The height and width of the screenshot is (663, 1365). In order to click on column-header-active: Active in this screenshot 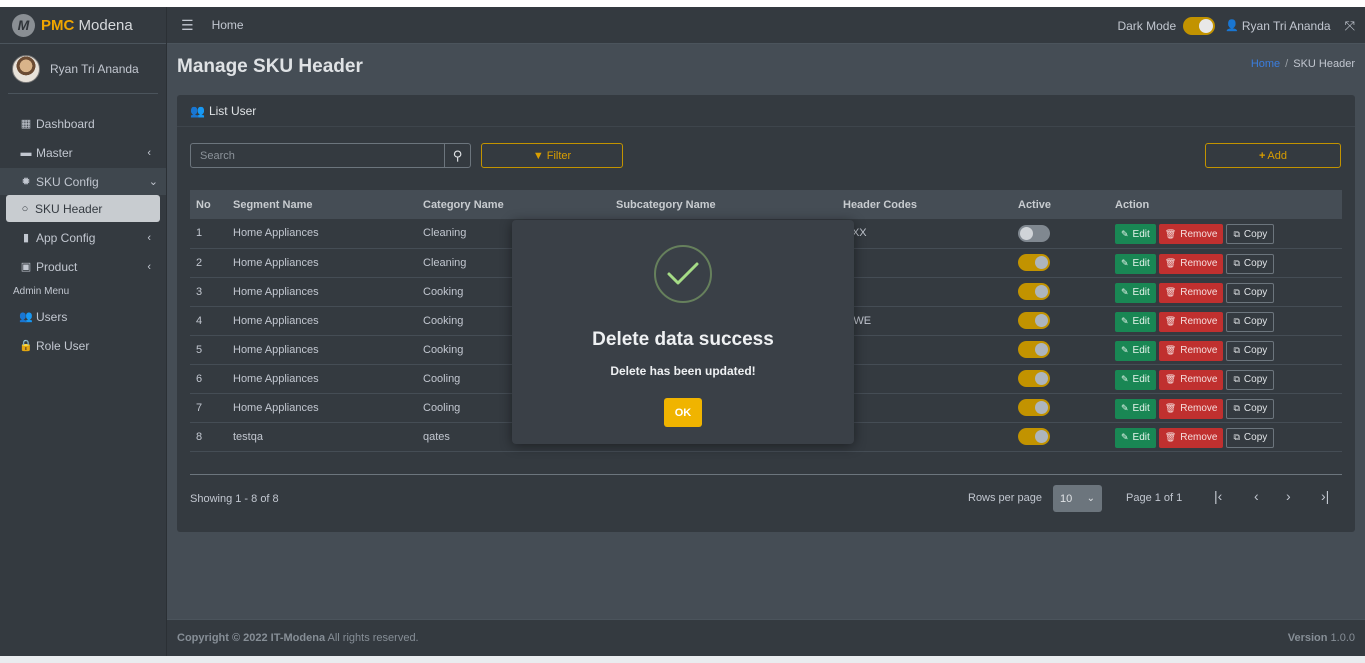, I will do `click(1060, 204)`.